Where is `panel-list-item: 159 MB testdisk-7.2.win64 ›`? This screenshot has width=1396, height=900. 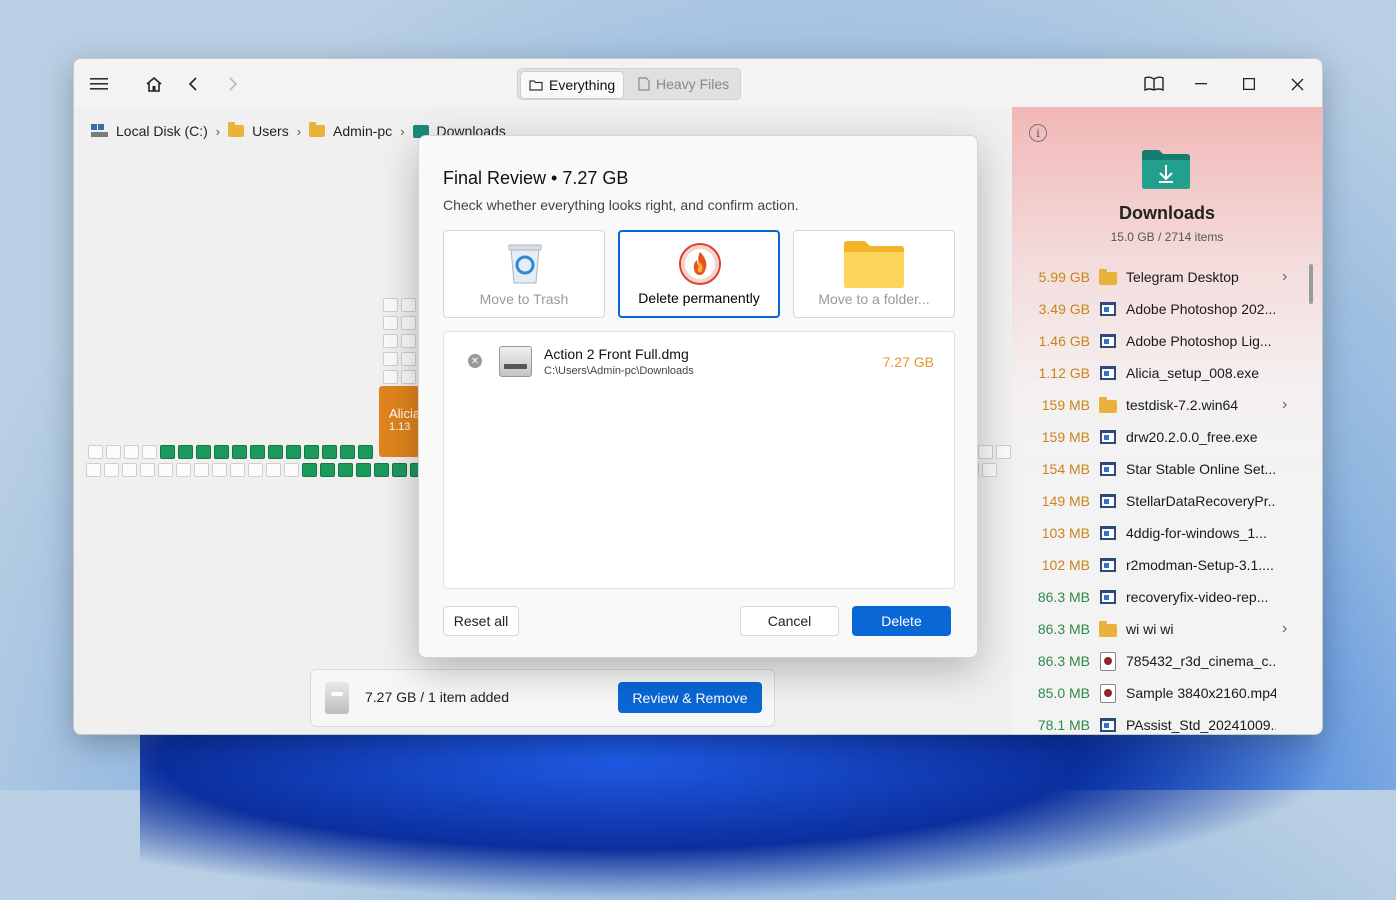 panel-list-item: 159 MB testdisk-7.2.win64 › is located at coordinates (1162, 405).